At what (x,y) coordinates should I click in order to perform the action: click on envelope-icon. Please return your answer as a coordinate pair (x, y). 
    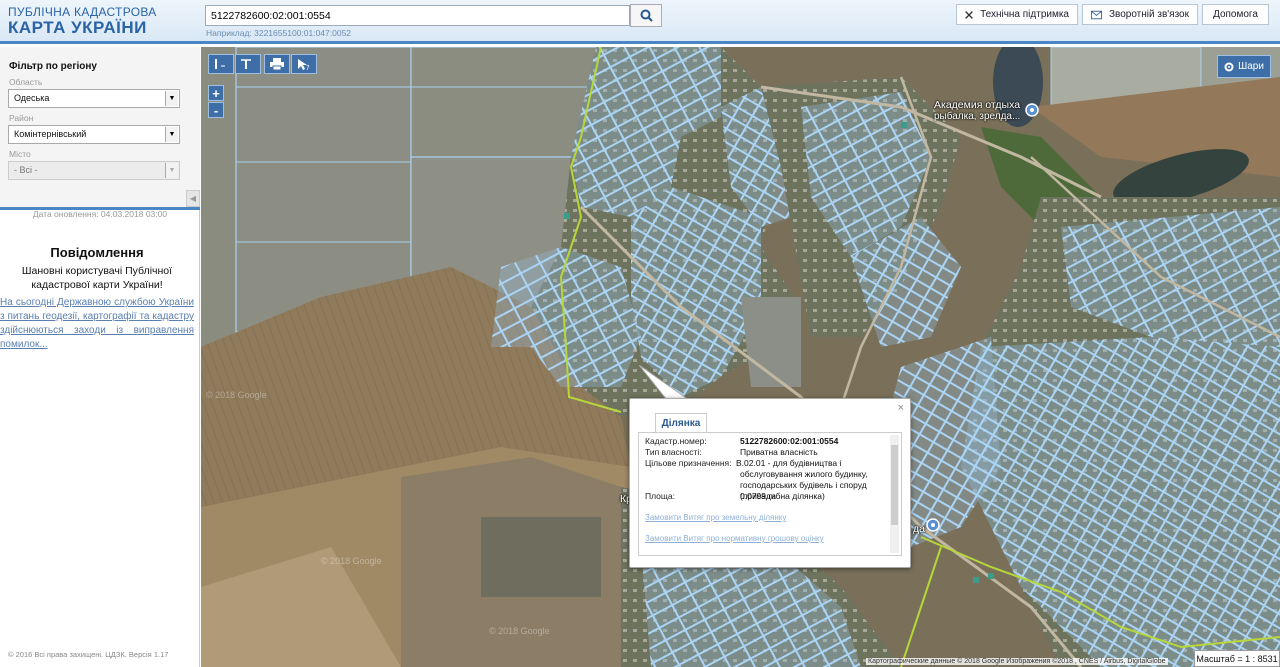
    Looking at the image, I should click on (1096, 14).